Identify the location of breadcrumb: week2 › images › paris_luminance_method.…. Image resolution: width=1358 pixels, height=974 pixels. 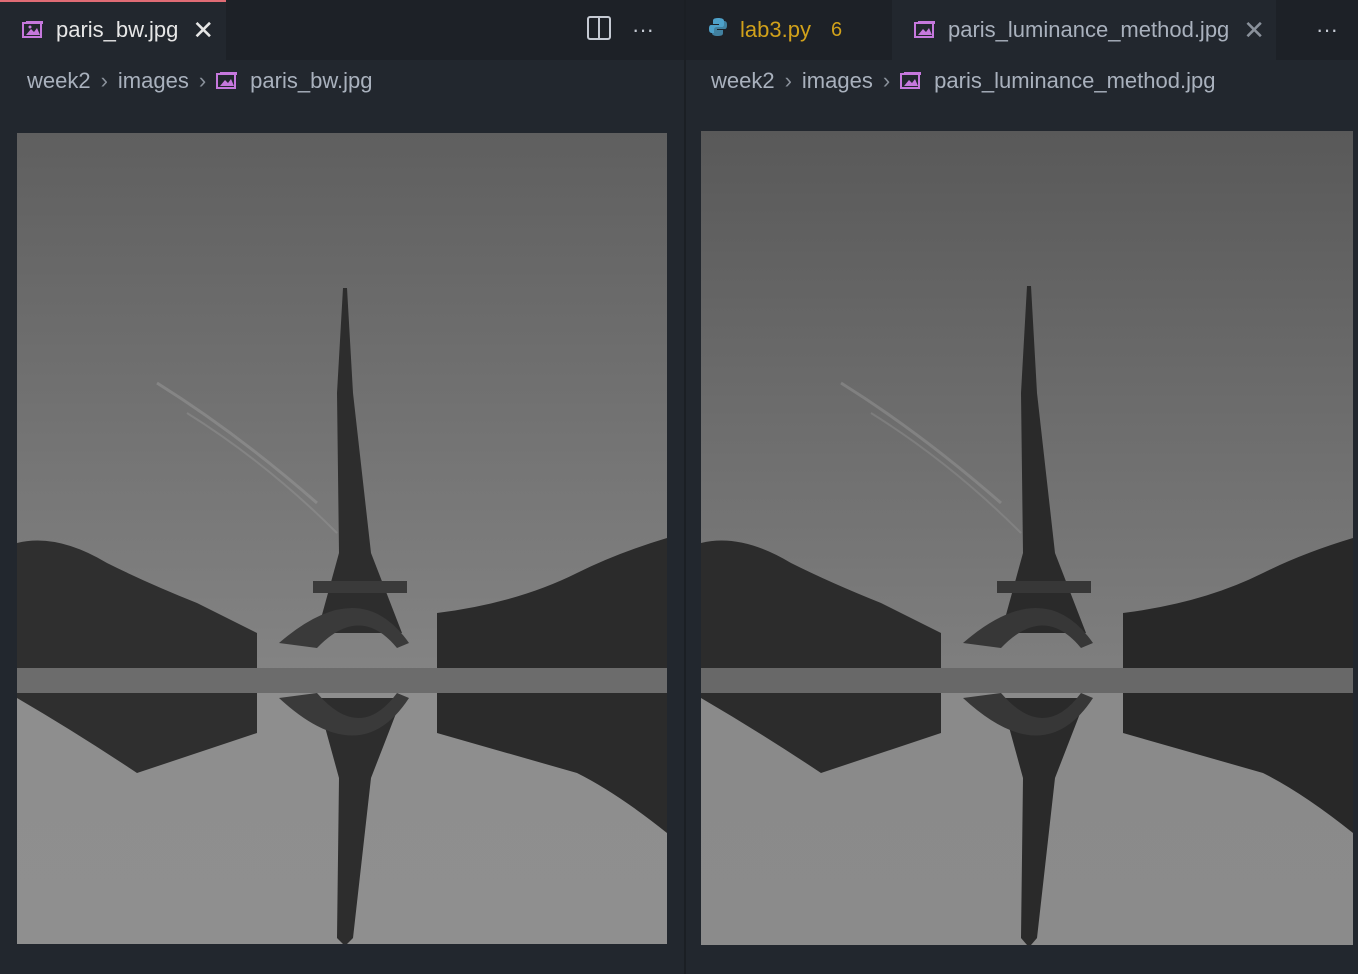
(963, 81).